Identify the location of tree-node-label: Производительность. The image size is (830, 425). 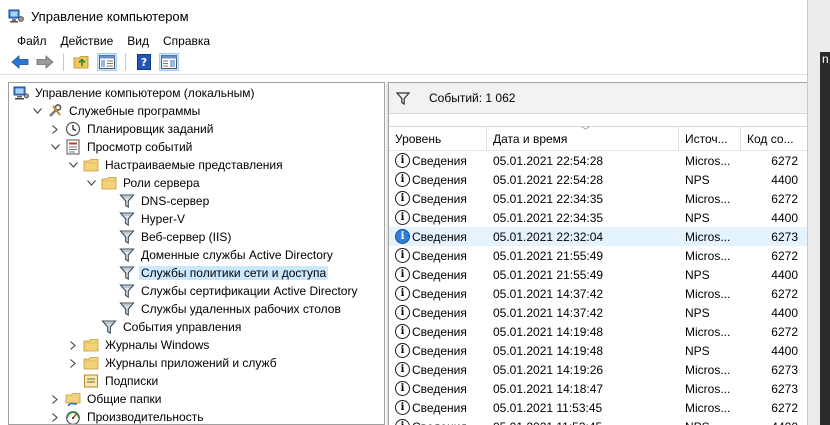
(145, 417).